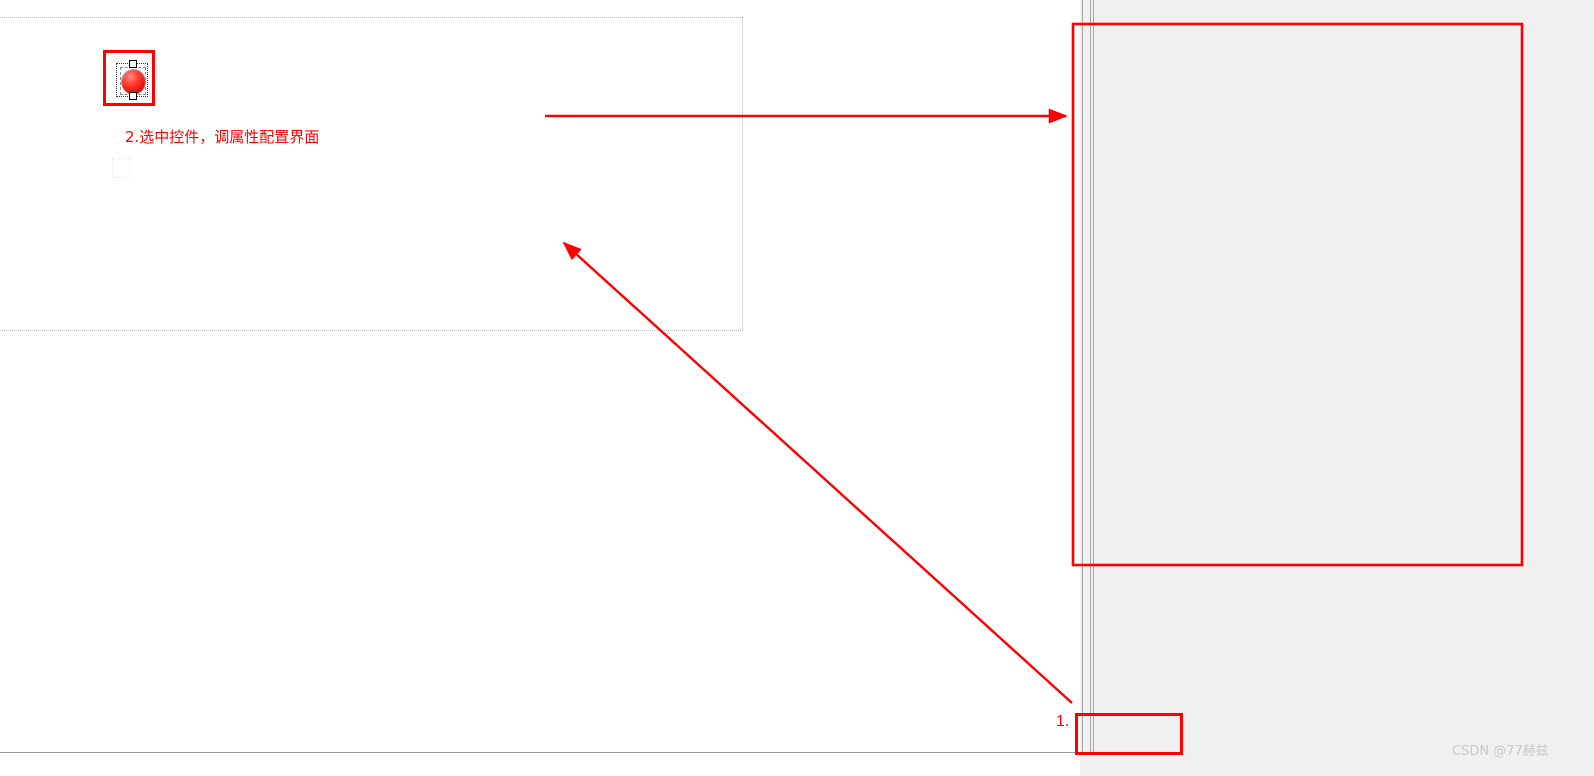 The image size is (1594, 776). I want to click on led-selection-frame, so click(132, 80).